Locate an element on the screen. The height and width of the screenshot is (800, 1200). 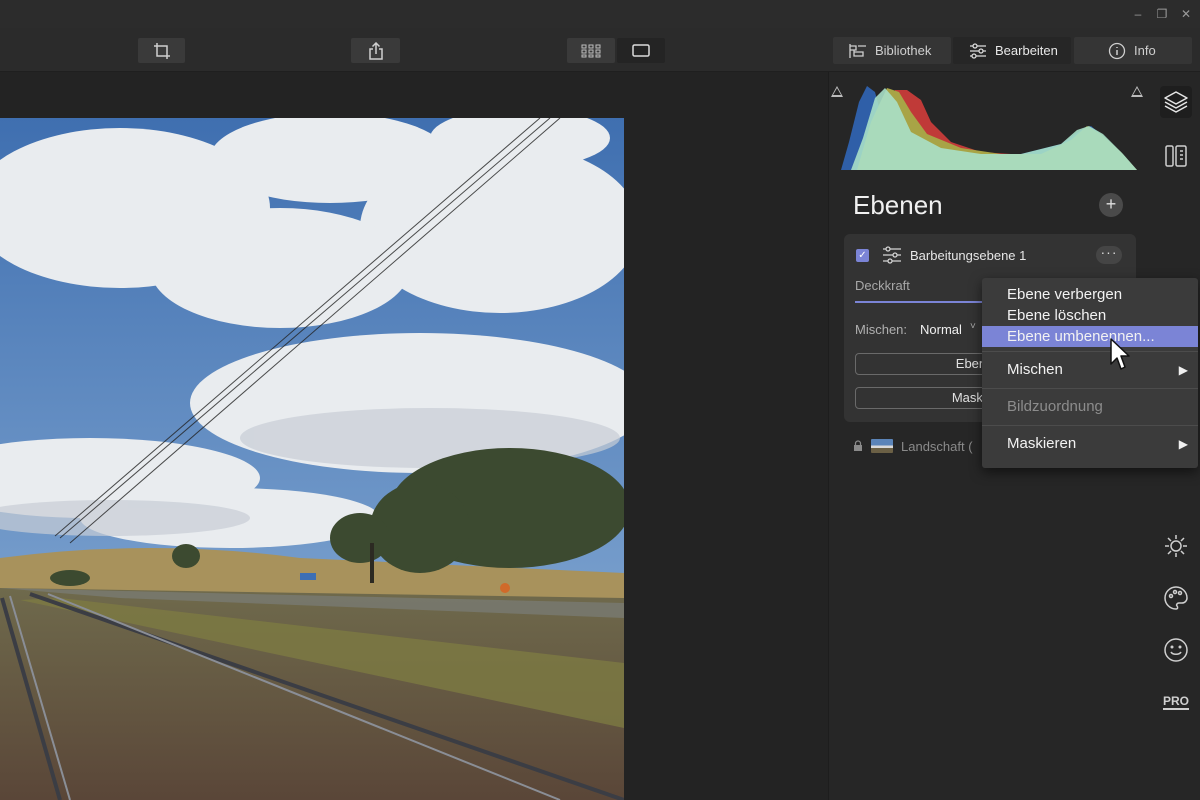
opacity-label: Deckkraft is located at coordinates (882, 285).